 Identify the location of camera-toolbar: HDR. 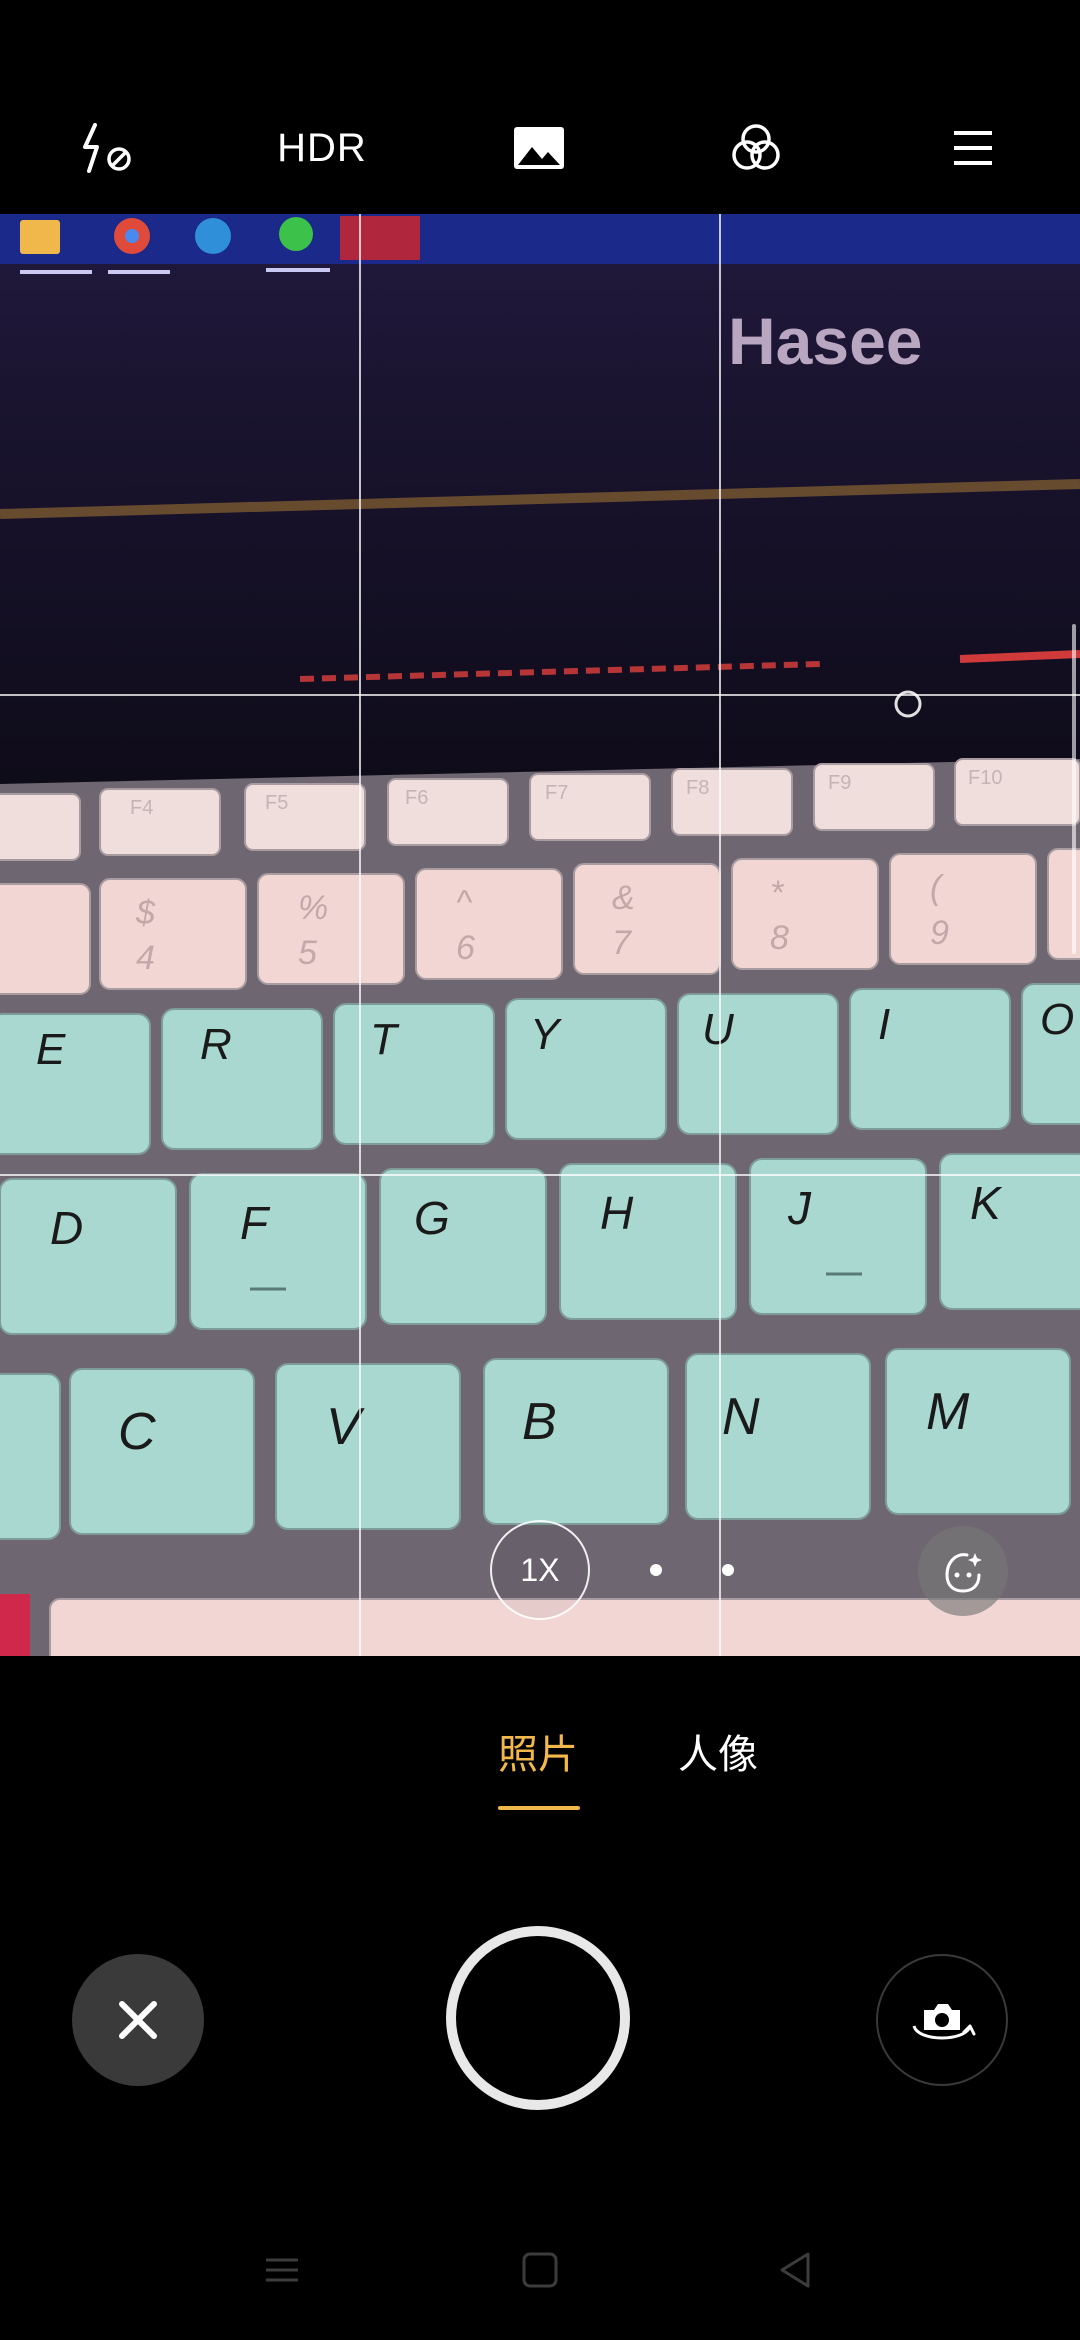
(540, 107).